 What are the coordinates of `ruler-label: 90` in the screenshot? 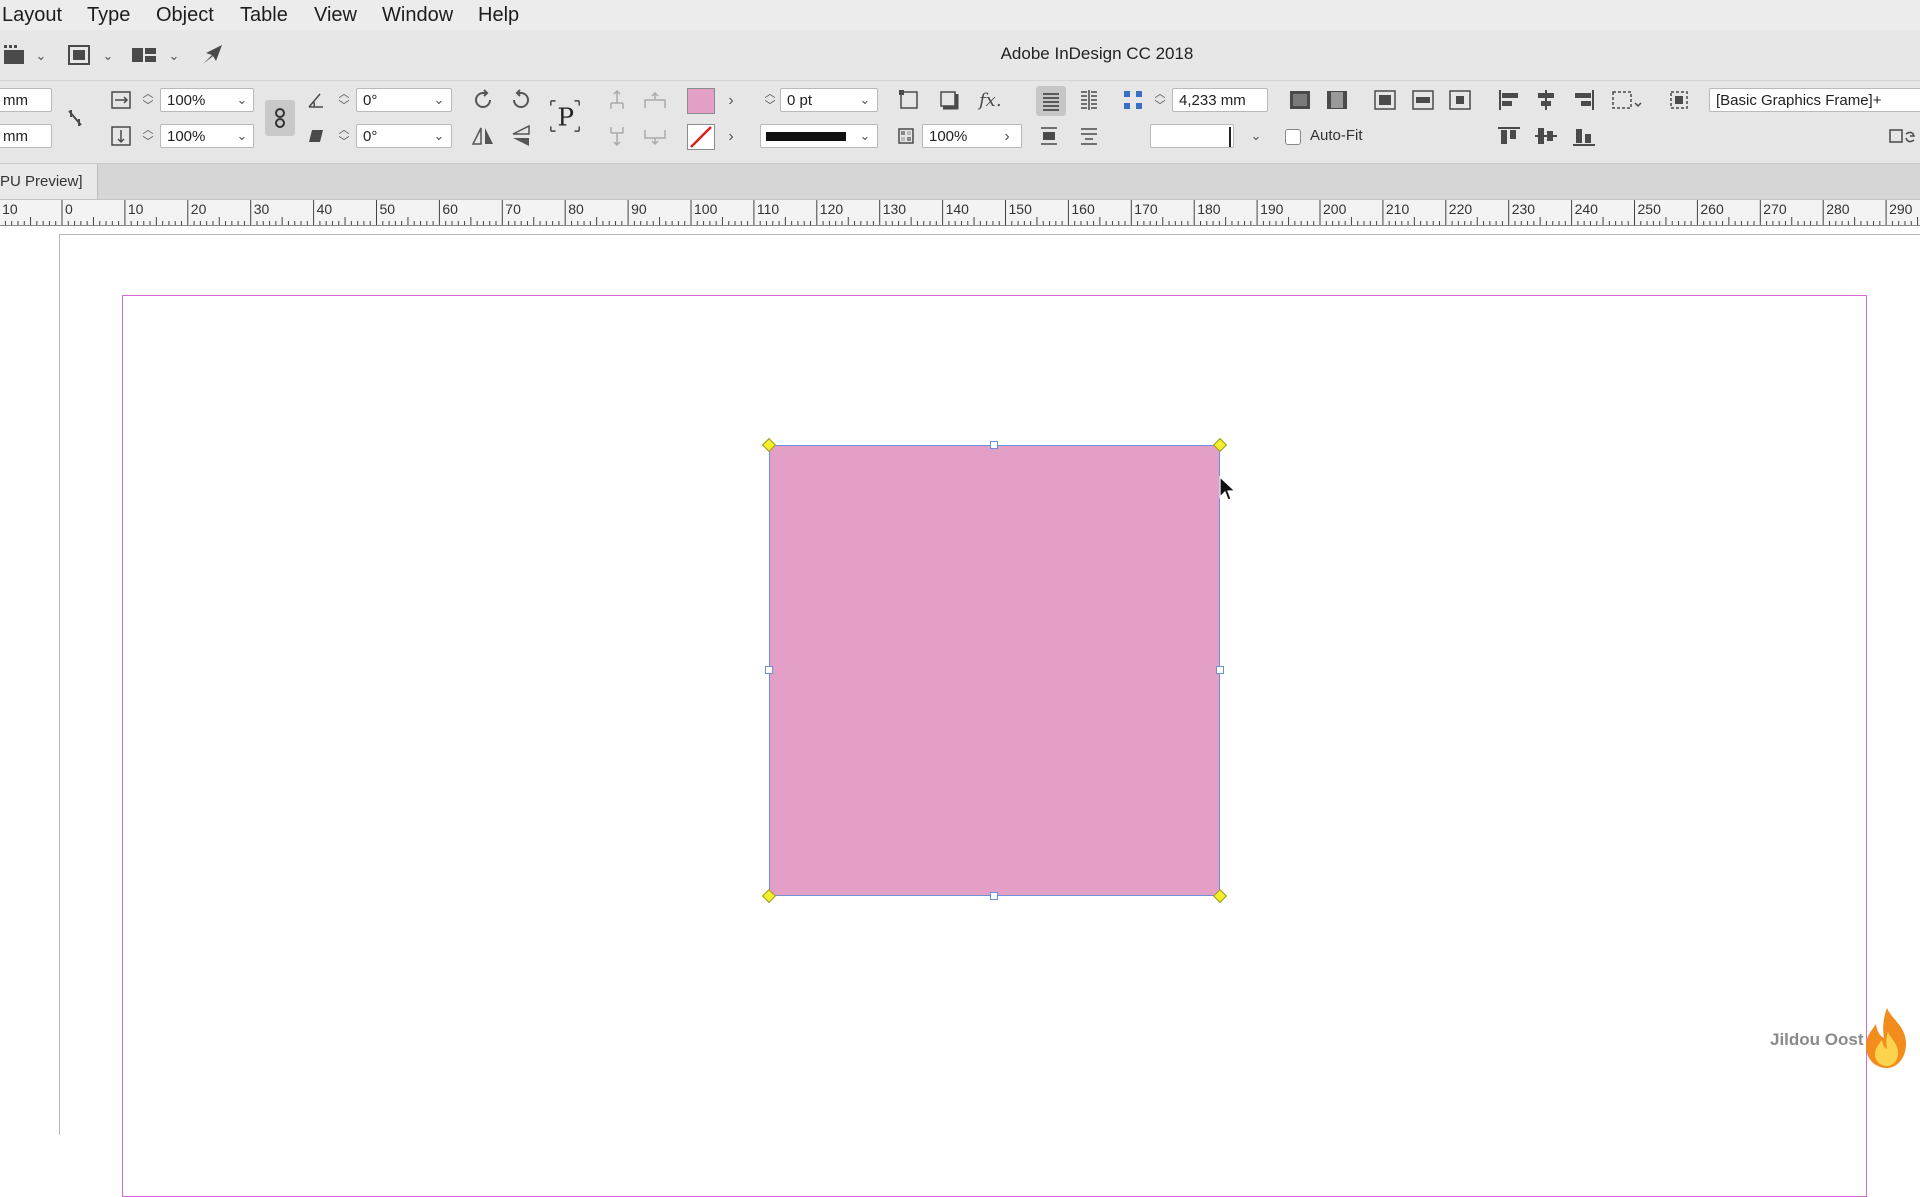 It's located at (639, 209).